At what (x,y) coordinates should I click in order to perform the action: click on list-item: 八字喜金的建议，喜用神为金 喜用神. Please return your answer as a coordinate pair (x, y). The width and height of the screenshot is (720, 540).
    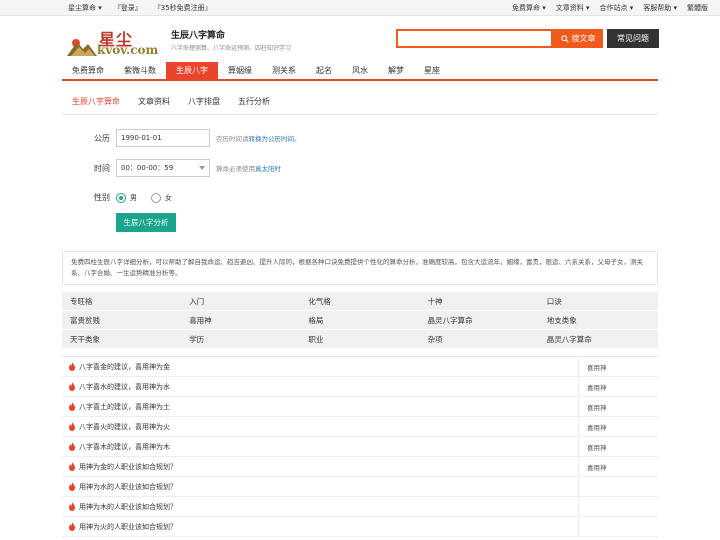
    Looking at the image, I should click on (360, 367).